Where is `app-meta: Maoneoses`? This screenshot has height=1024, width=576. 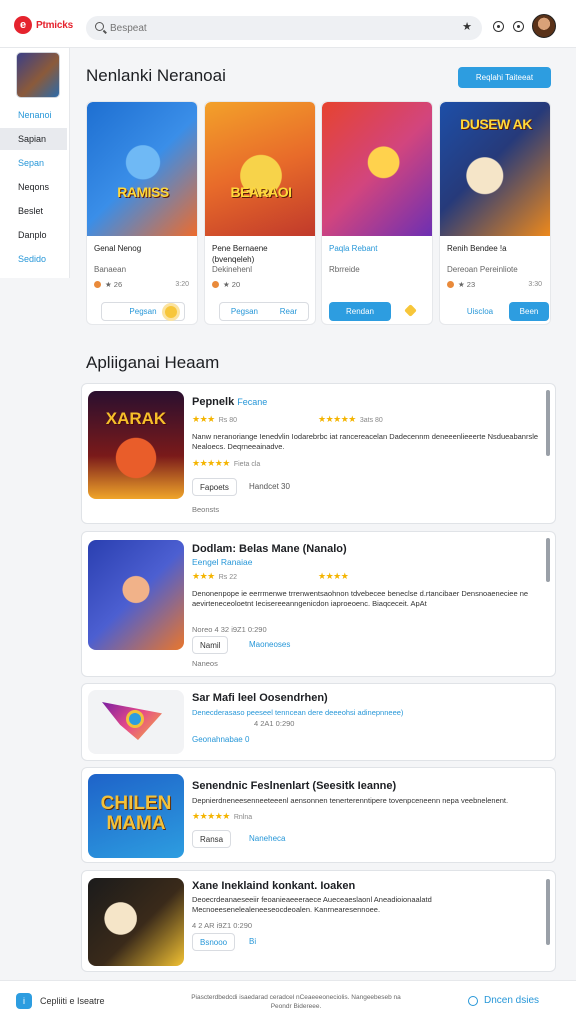
app-meta: Maoneoses is located at coordinates (269, 644).